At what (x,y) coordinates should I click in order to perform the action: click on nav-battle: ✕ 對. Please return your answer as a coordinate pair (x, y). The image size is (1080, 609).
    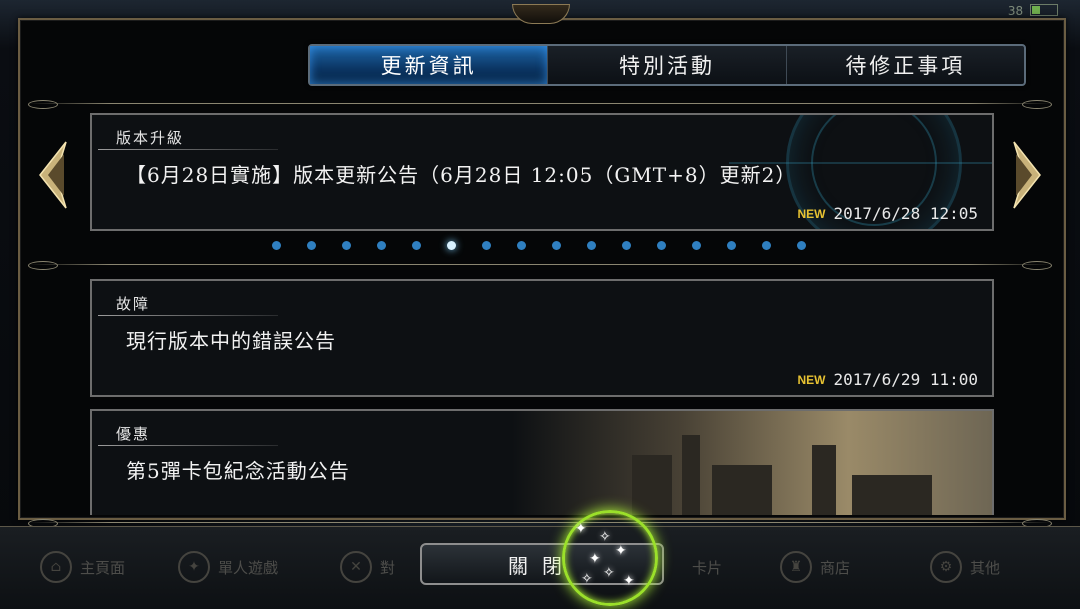
    Looking at the image, I should click on (367, 567).